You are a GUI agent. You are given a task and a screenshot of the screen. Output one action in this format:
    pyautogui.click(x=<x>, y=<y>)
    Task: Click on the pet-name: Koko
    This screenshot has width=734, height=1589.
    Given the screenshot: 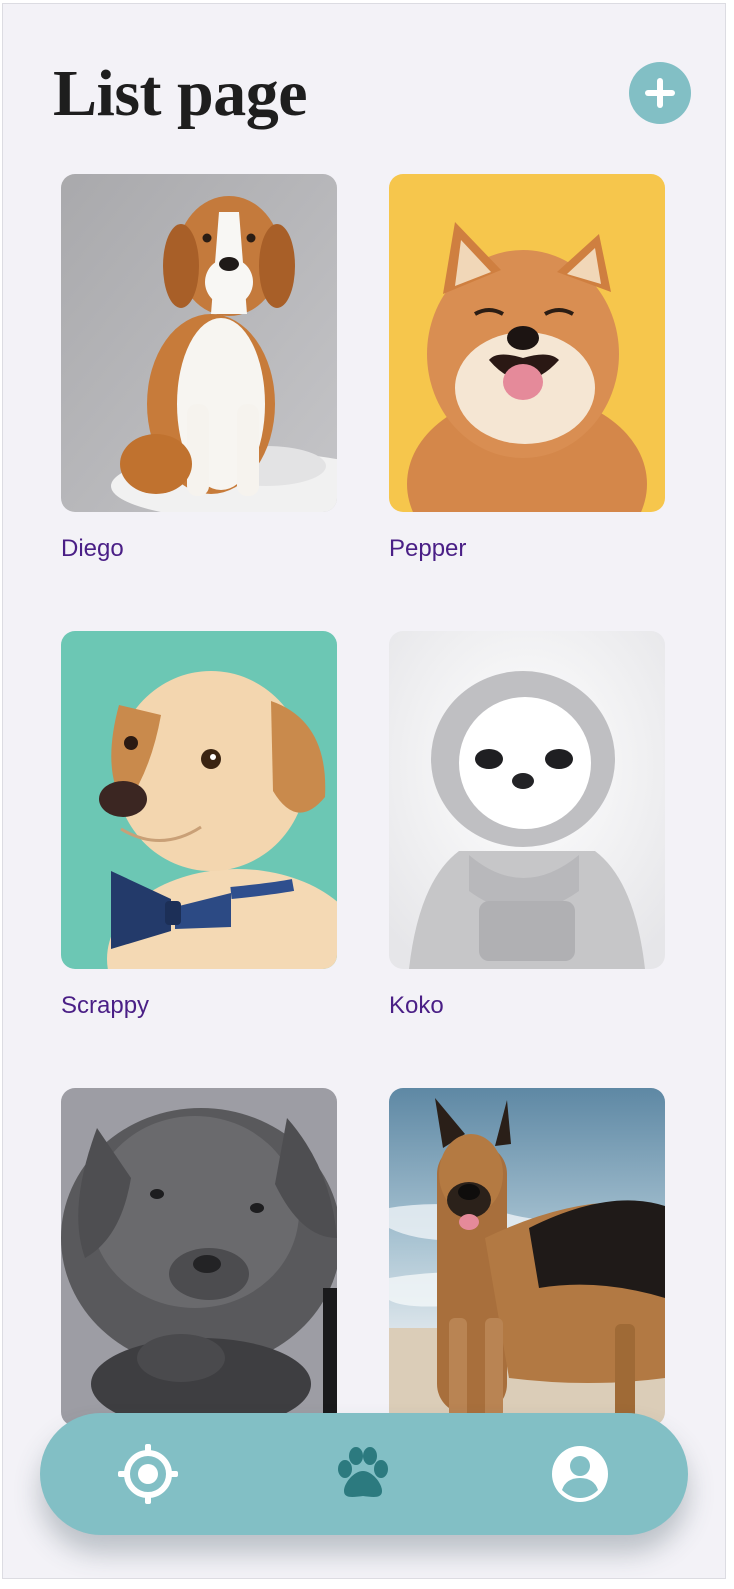 What is the action you would take?
    pyautogui.click(x=416, y=1005)
    